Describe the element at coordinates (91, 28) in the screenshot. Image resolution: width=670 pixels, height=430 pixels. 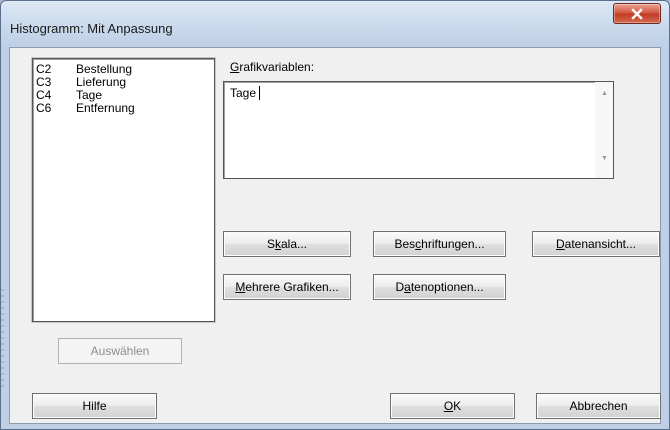
I see `window-title: Histogramm: Mit Anpassung` at that location.